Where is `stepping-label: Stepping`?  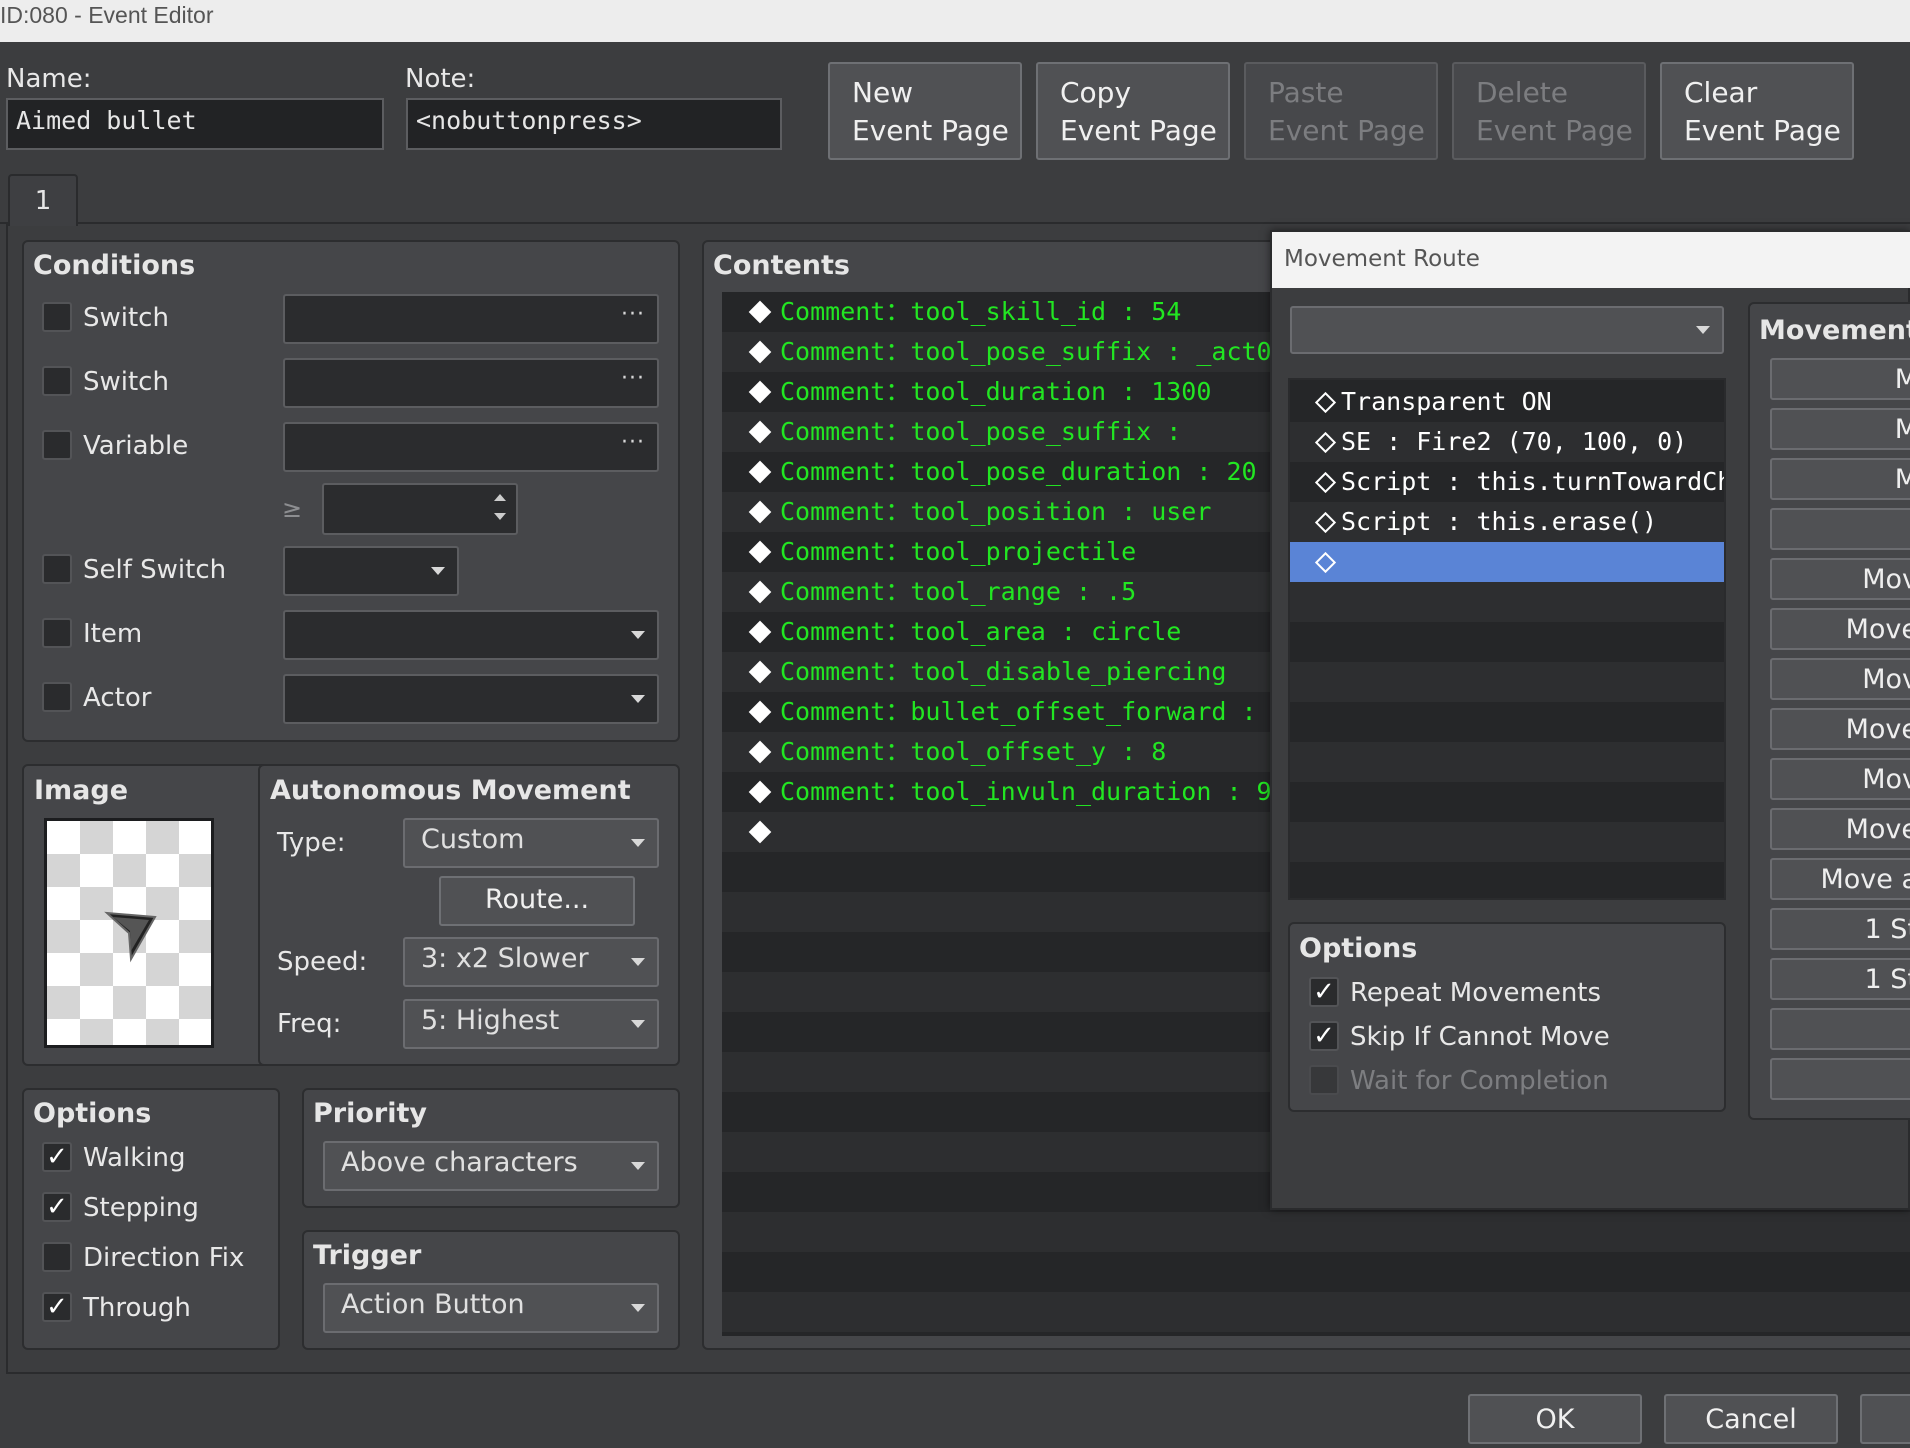 stepping-label: Stepping is located at coordinates (141, 1208).